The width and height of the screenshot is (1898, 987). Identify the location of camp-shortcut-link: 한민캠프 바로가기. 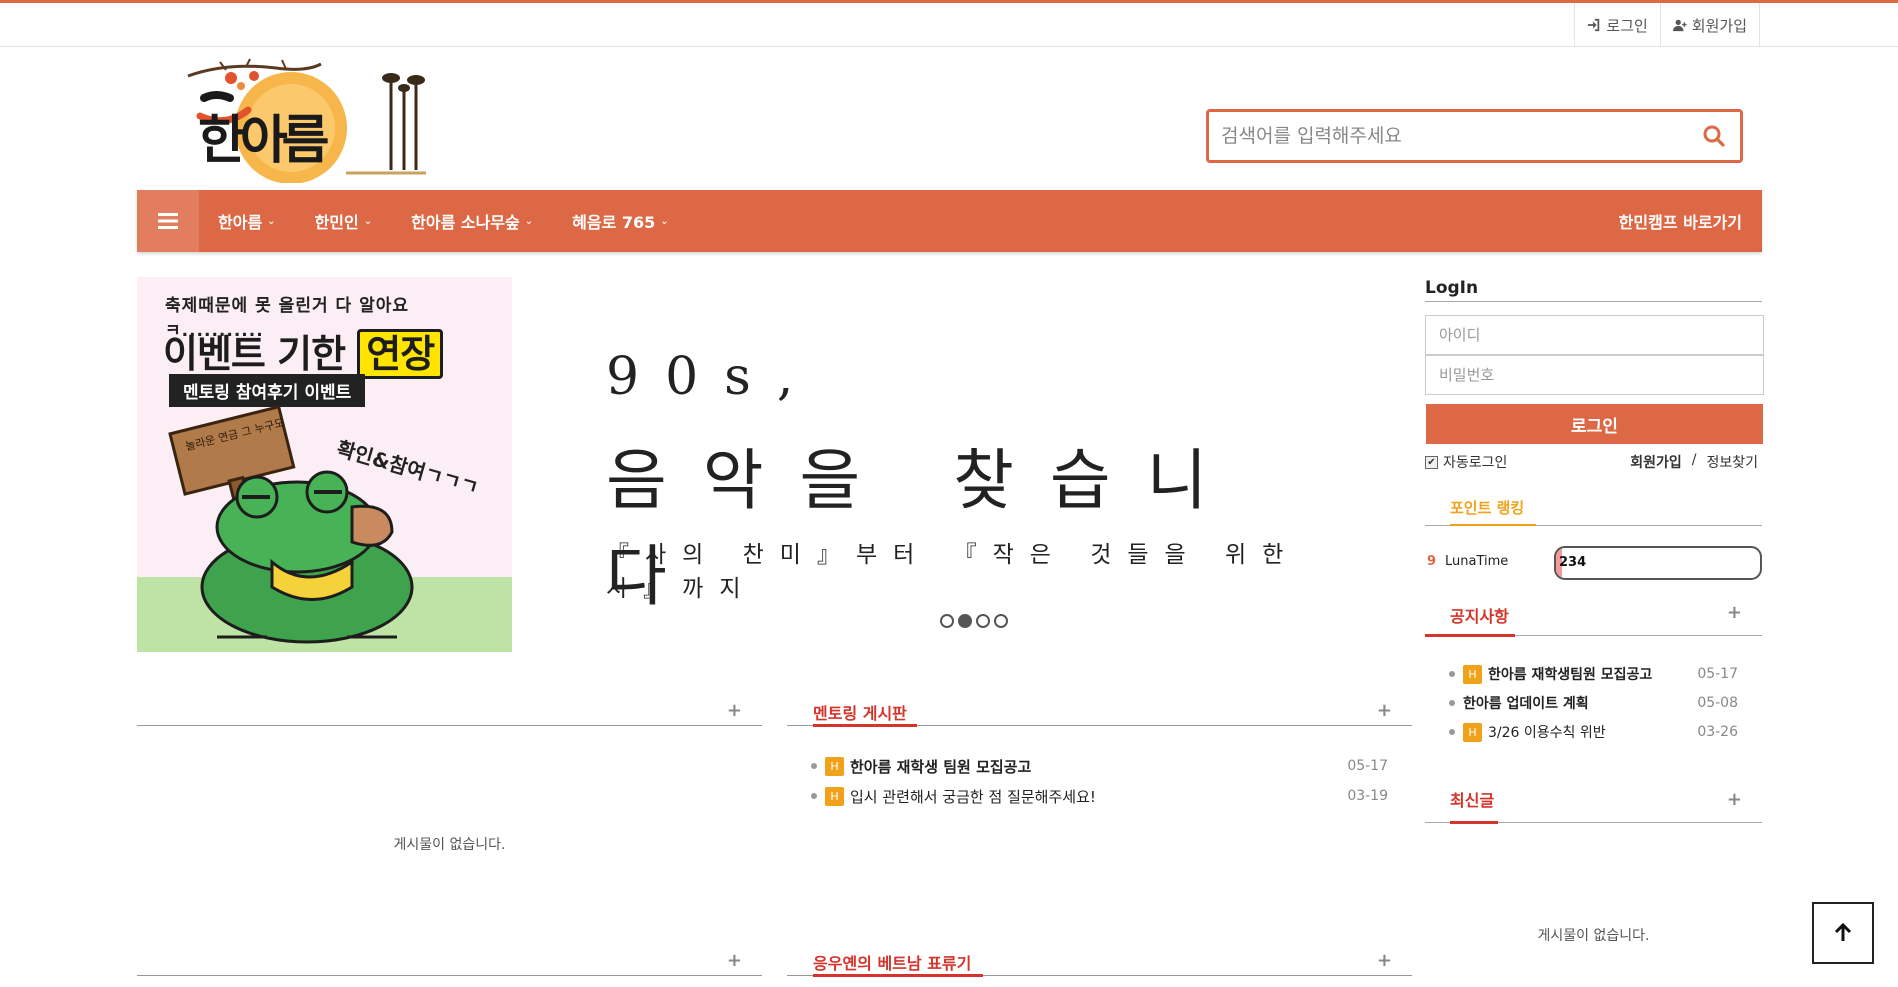
(1680, 221).